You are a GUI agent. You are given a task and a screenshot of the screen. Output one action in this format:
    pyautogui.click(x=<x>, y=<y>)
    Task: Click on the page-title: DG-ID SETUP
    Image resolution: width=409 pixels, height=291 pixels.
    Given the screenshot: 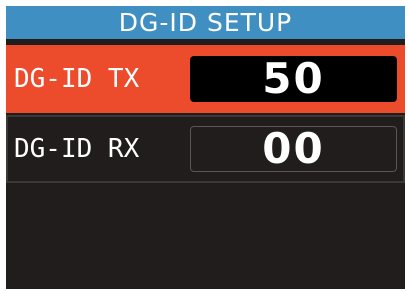 What is the action you would take?
    pyautogui.click(x=205, y=22)
    